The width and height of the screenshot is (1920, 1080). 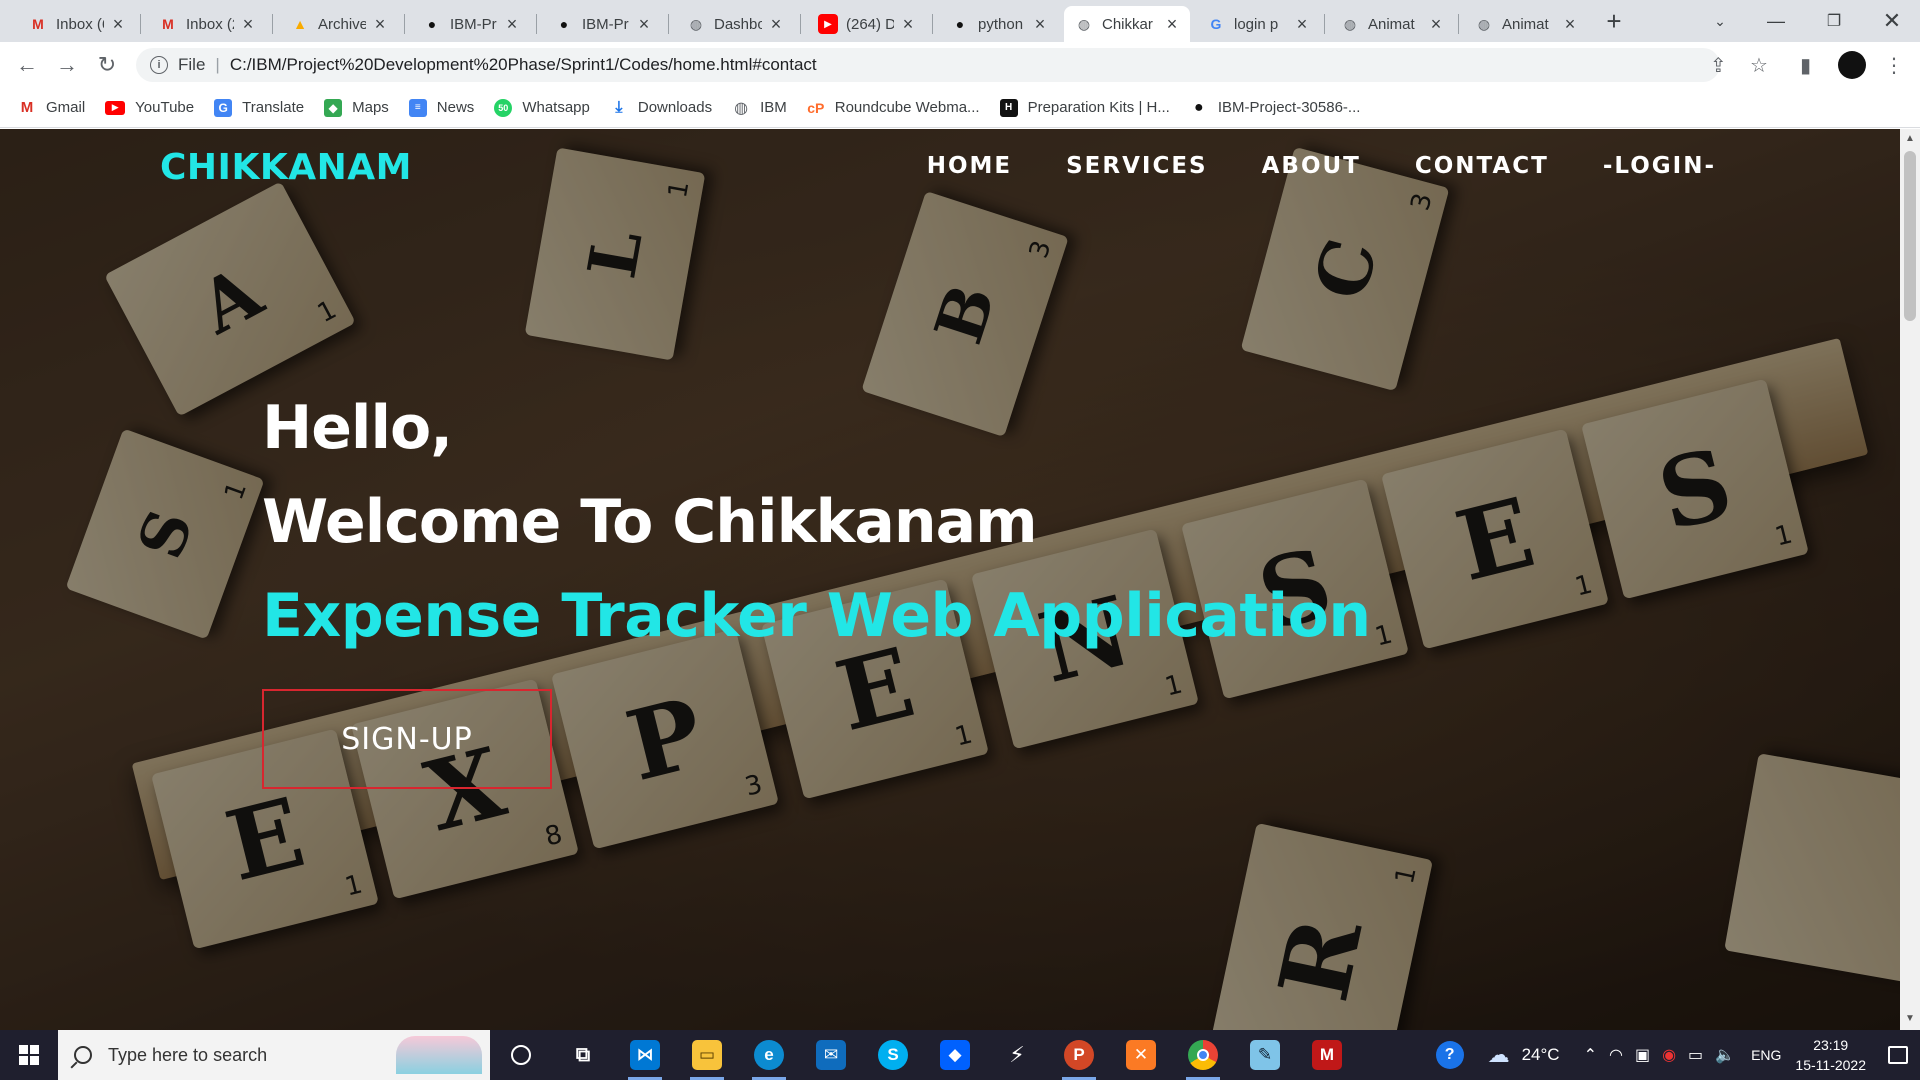 What do you see at coordinates (554, 836) in the screenshot?
I see `tile-score: 8` at bounding box center [554, 836].